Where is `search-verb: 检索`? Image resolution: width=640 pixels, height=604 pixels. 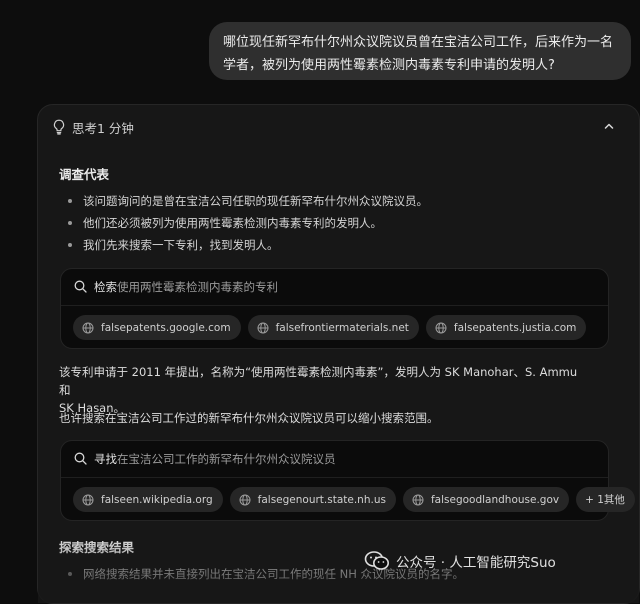
search-verb: 检索 is located at coordinates (105, 287).